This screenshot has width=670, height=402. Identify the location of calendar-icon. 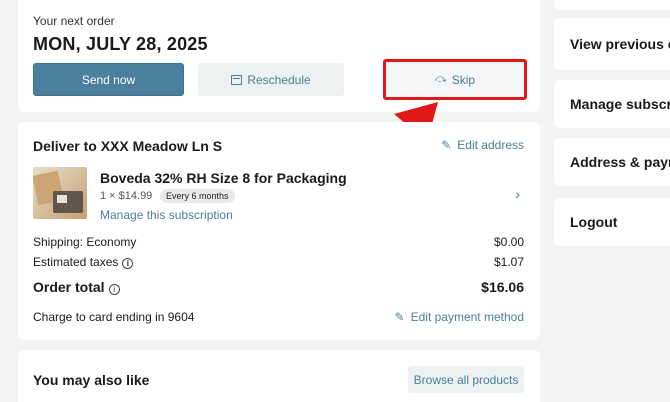
(237, 79).